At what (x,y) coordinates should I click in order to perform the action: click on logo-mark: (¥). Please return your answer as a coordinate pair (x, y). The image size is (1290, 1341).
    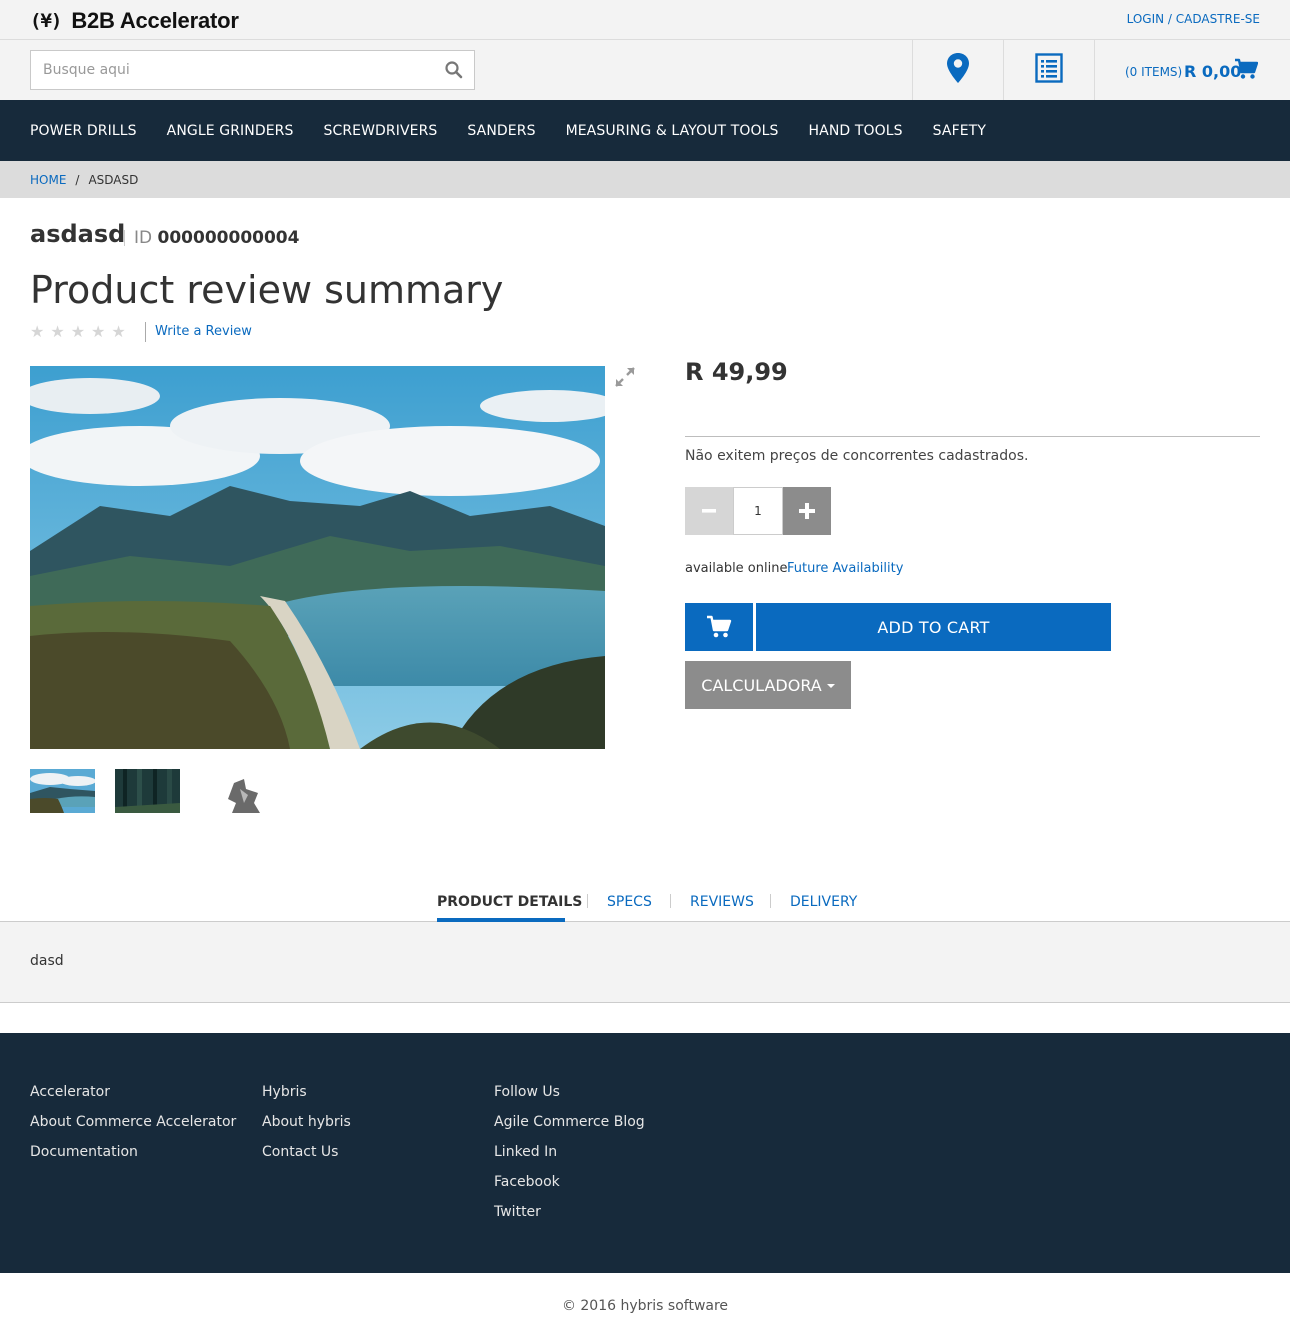
    Looking at the image, I should click on (46, 21).